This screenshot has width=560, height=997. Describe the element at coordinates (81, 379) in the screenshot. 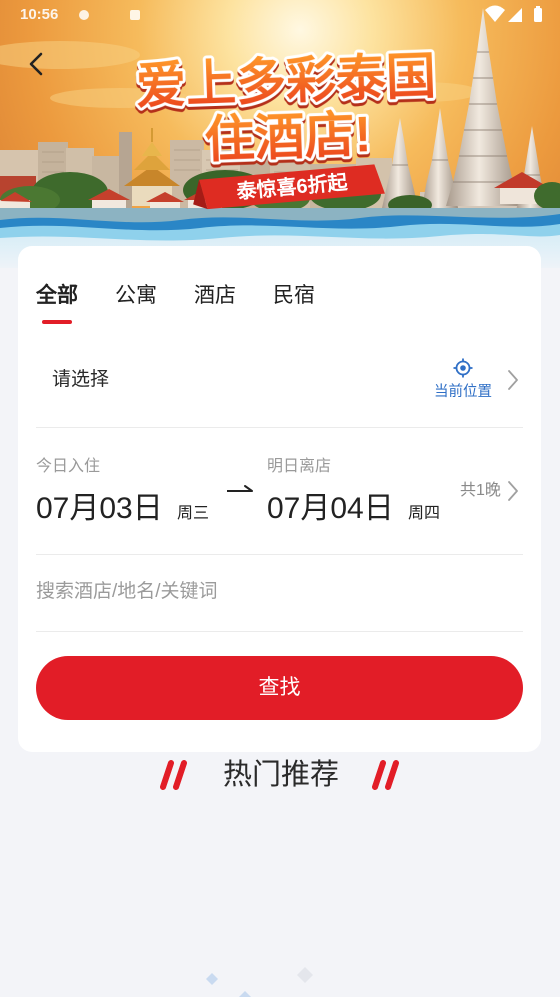

I see `destination-value: 请选择` at that location.